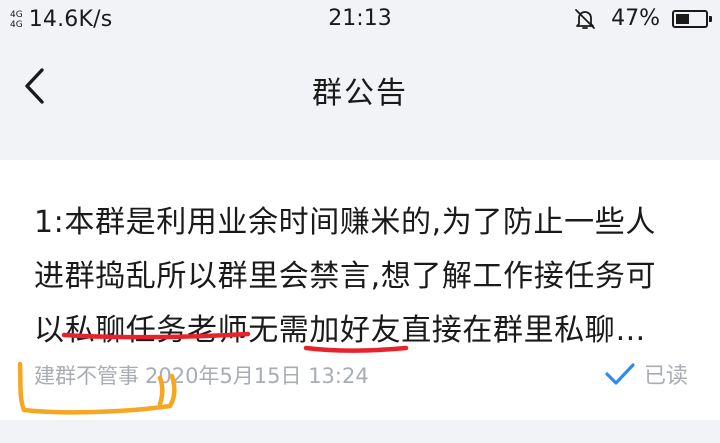 This screenshot has height=443, width=720. What do you see at coordinates (257, 376) in the screenshot?
I see `notice-datetime: 2020年5月15日 13:24` at bounding box center [257, 376].